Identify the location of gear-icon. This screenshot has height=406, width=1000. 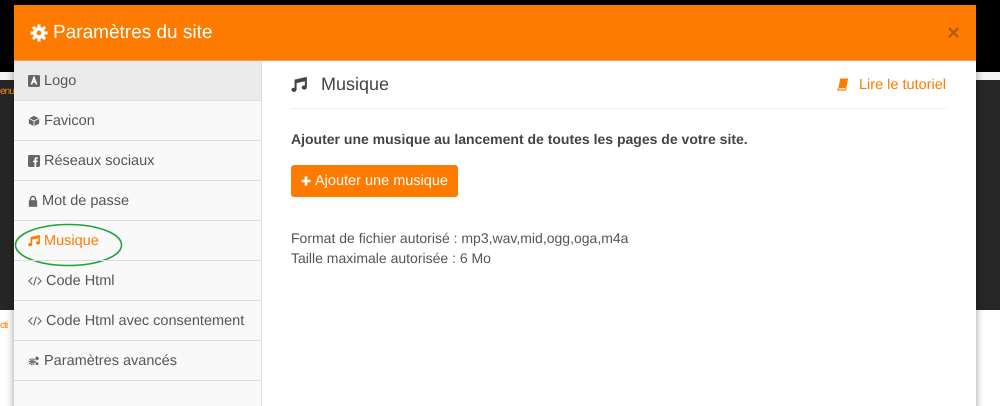
(39, 33).